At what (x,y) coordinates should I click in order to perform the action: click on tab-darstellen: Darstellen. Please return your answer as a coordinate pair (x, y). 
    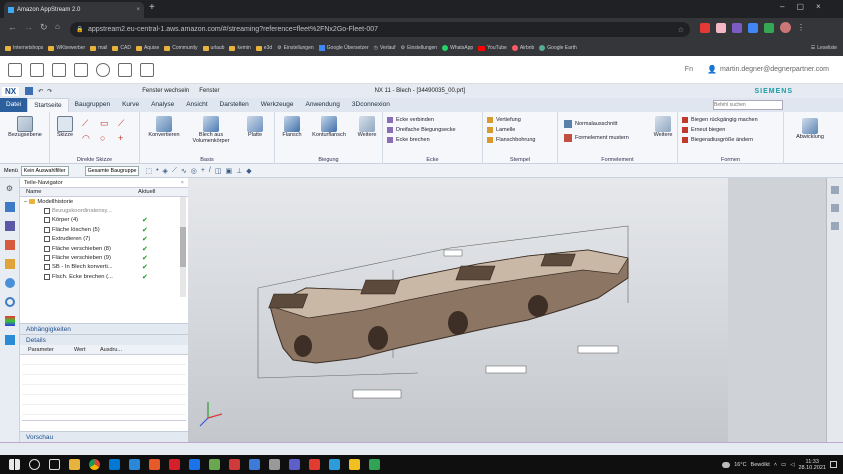
    Looking at the image, I should click on (234, 105).